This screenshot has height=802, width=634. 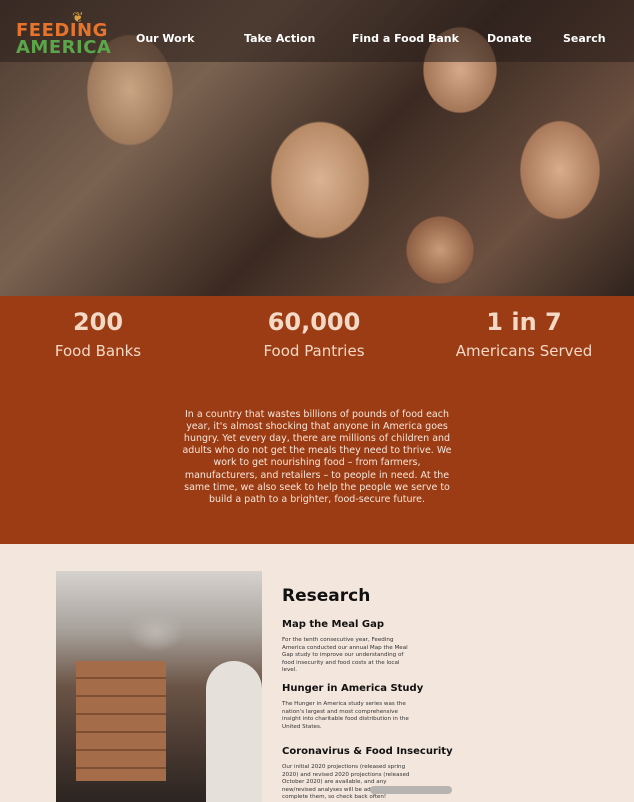 What do you see at coordinates (64, 34) in the screenshot?
I see `feeding-america-logo: ❦ FEEDING AMERICA` at bounding box center [64, 34].